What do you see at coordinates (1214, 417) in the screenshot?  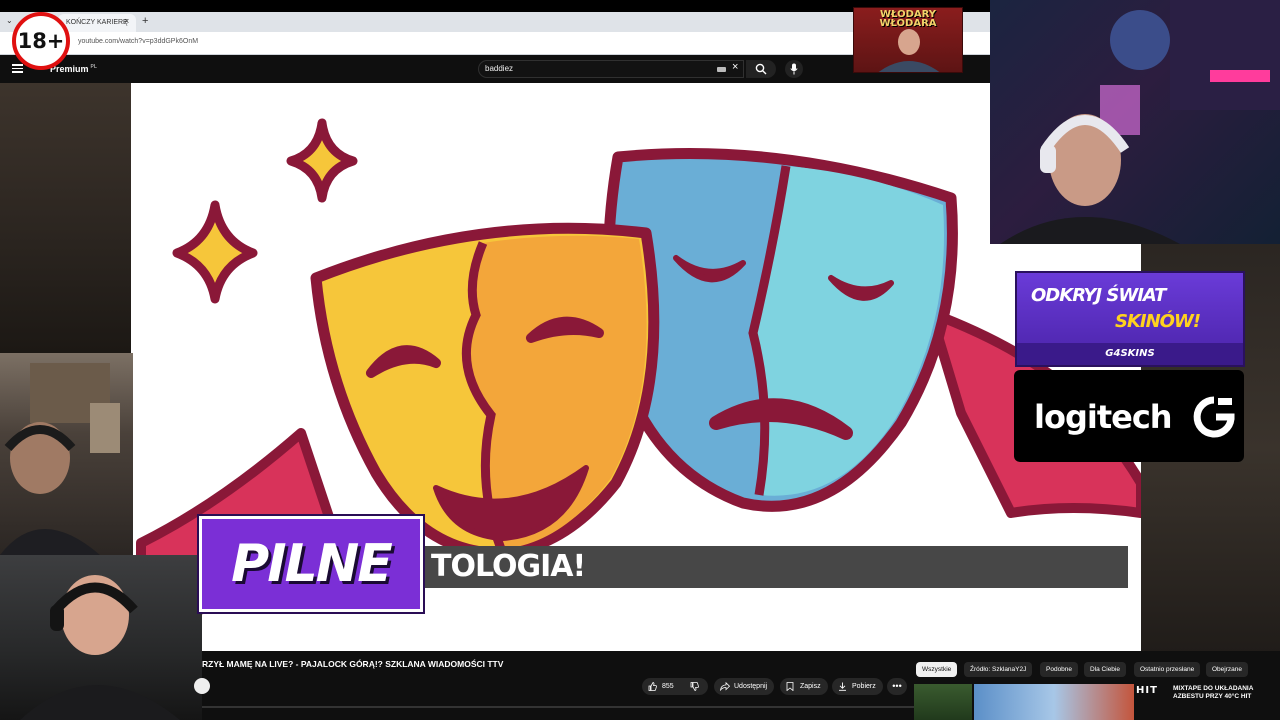 I see `logitech-g-icon` at bounding box center [1214, 417].